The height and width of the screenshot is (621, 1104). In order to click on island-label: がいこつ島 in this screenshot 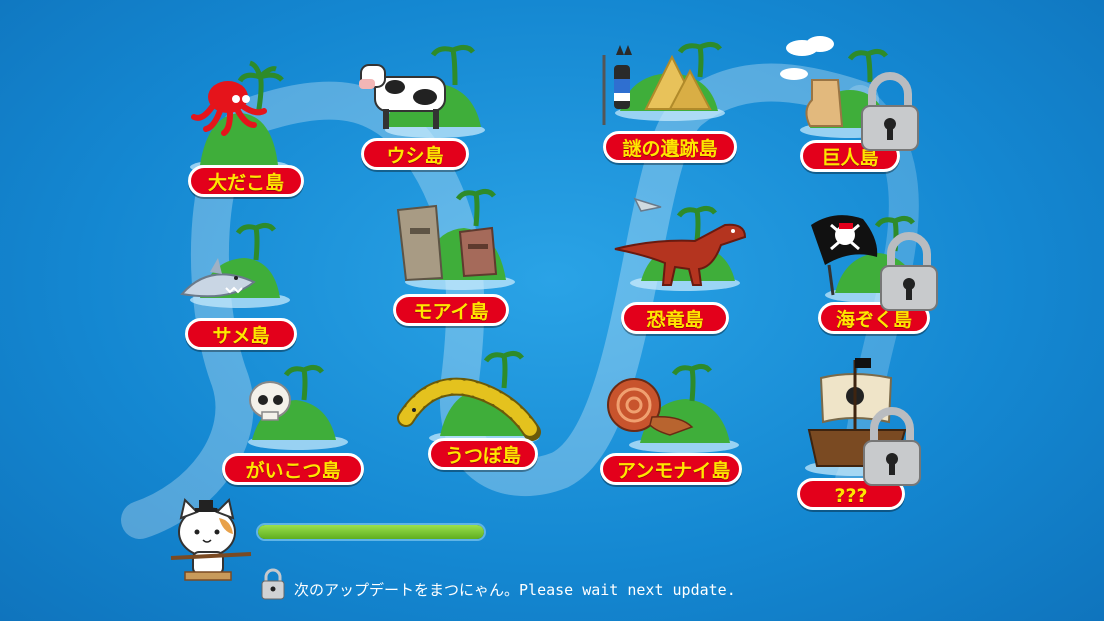, I will do `click(293, 469)`.